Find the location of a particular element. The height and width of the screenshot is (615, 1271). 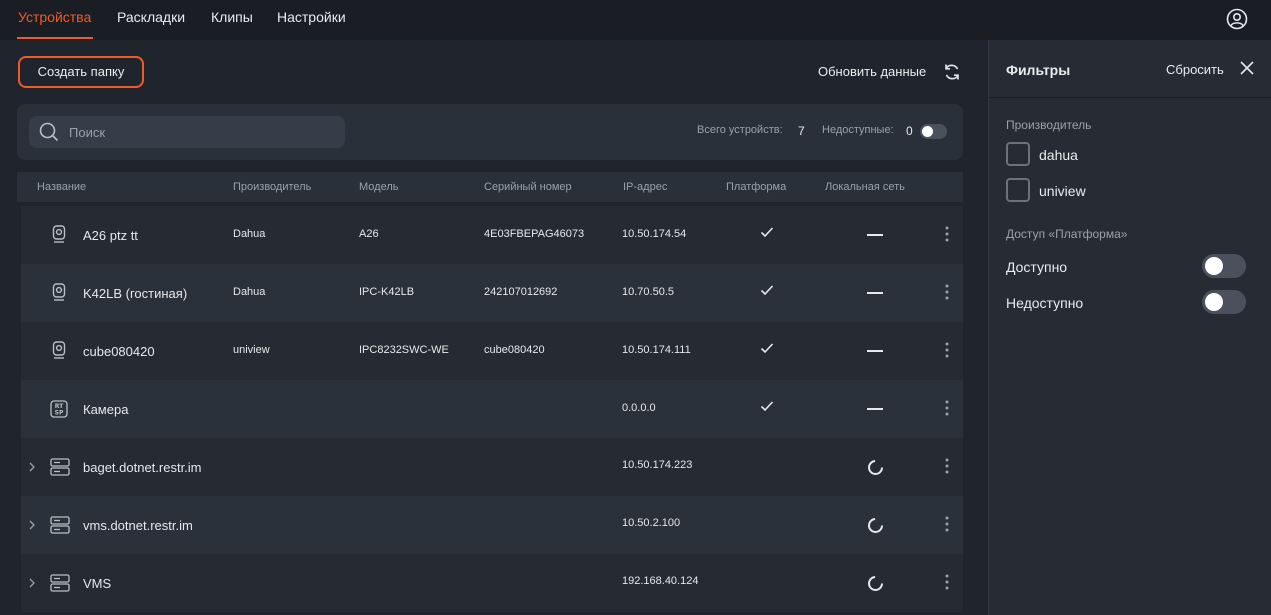

device-serial: 4E03FBEPAG46073 is located at coordinates (534, 234).